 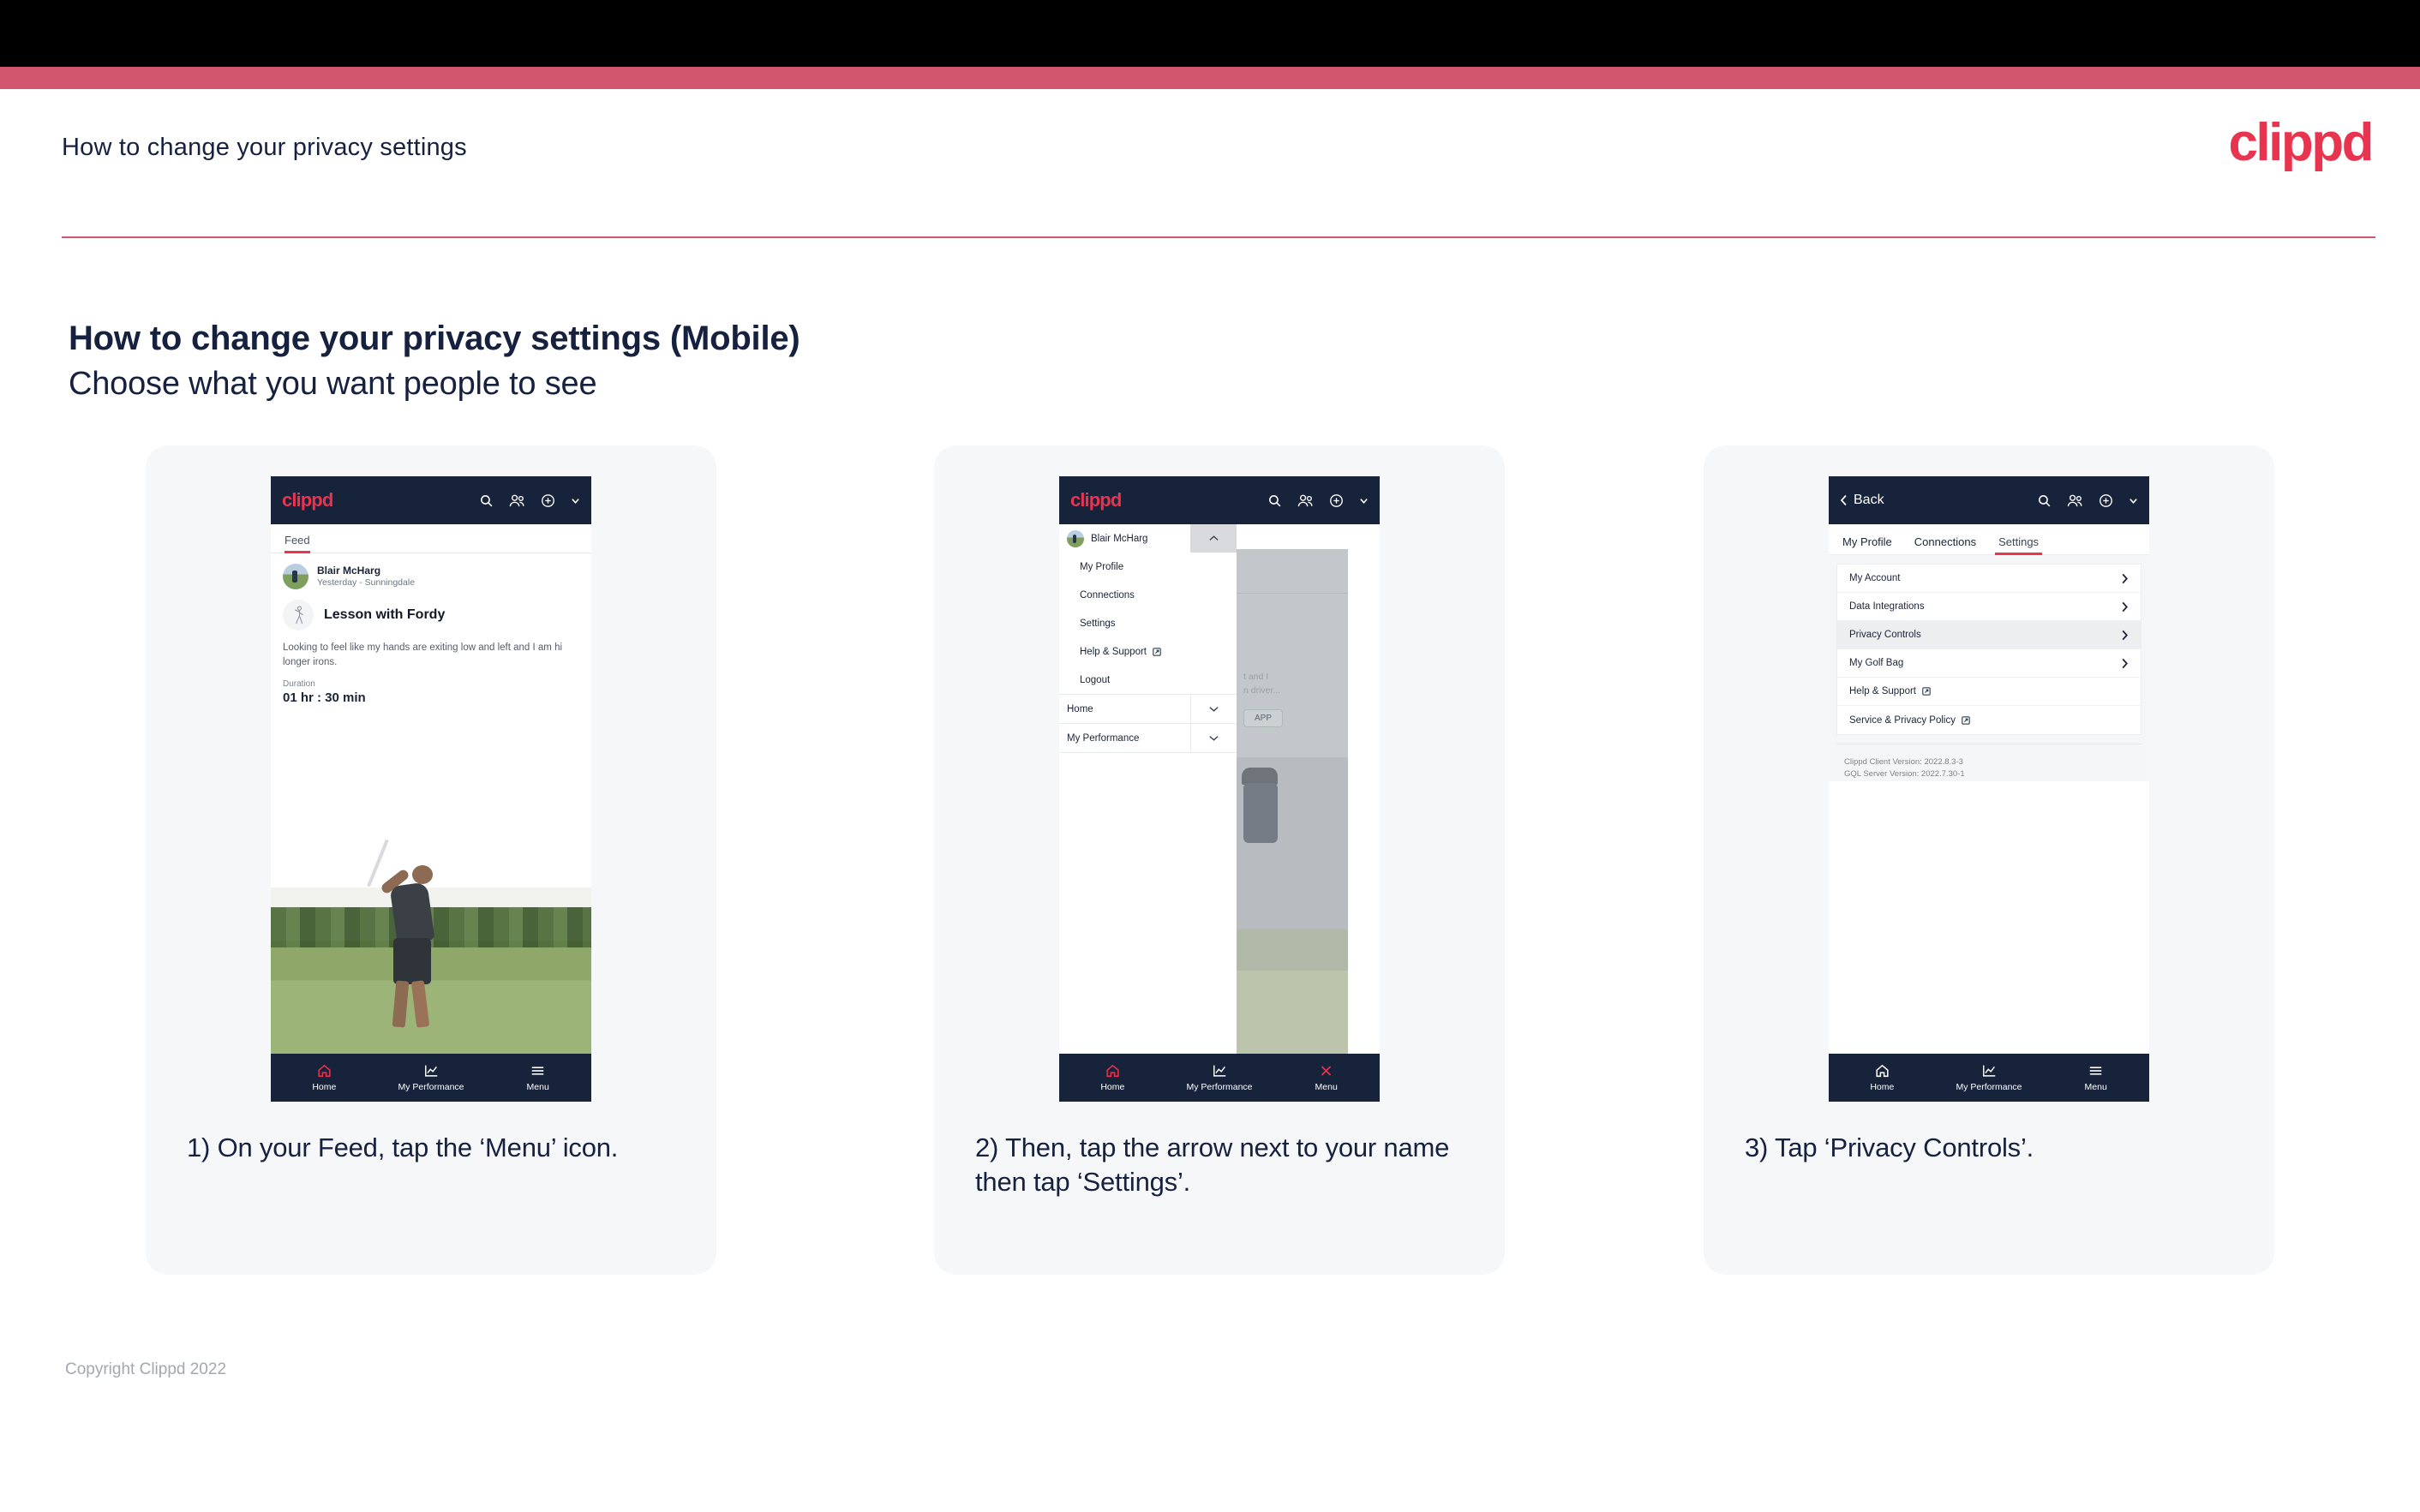 What do you see at coordinates (1989, 579) in the screenshot?
I see `settings-row-my-account: My Account` at bounding box center [1989, 579].